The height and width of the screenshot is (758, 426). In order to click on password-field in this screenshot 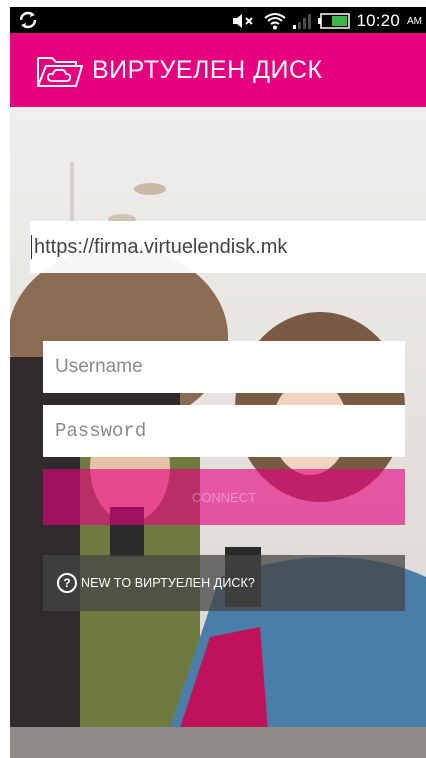, I will do `click(224, 431)`.